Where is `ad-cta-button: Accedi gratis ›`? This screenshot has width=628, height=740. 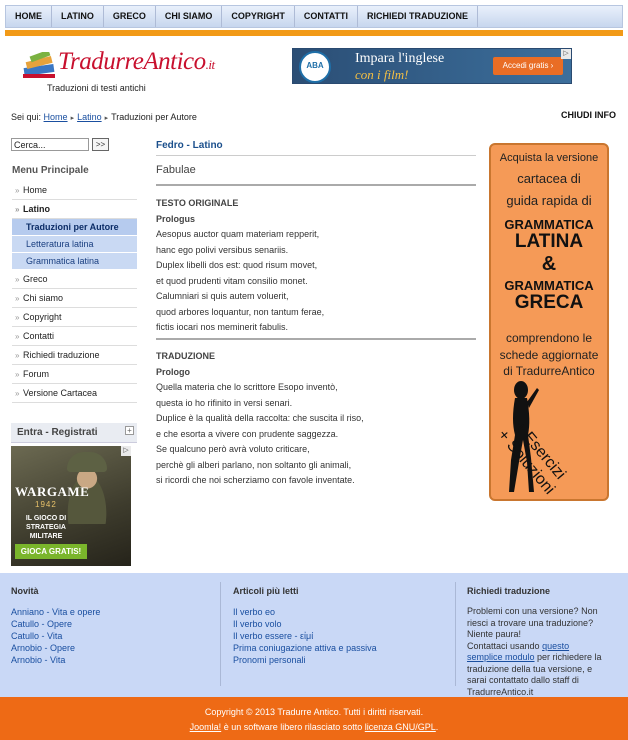
ad-cta-button: Accedi gratis › is located at coordinates (528, 66).